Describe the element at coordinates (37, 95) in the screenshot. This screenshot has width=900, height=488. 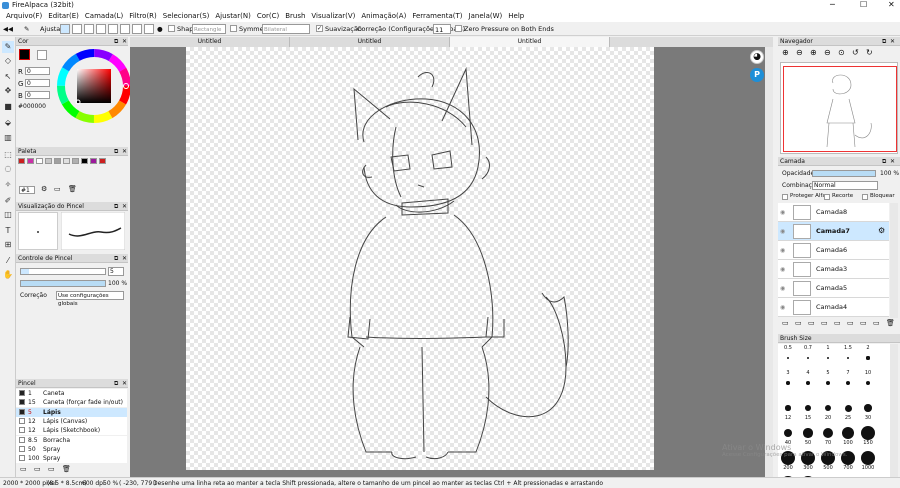
I see `blue-value-input: 0` at that location.